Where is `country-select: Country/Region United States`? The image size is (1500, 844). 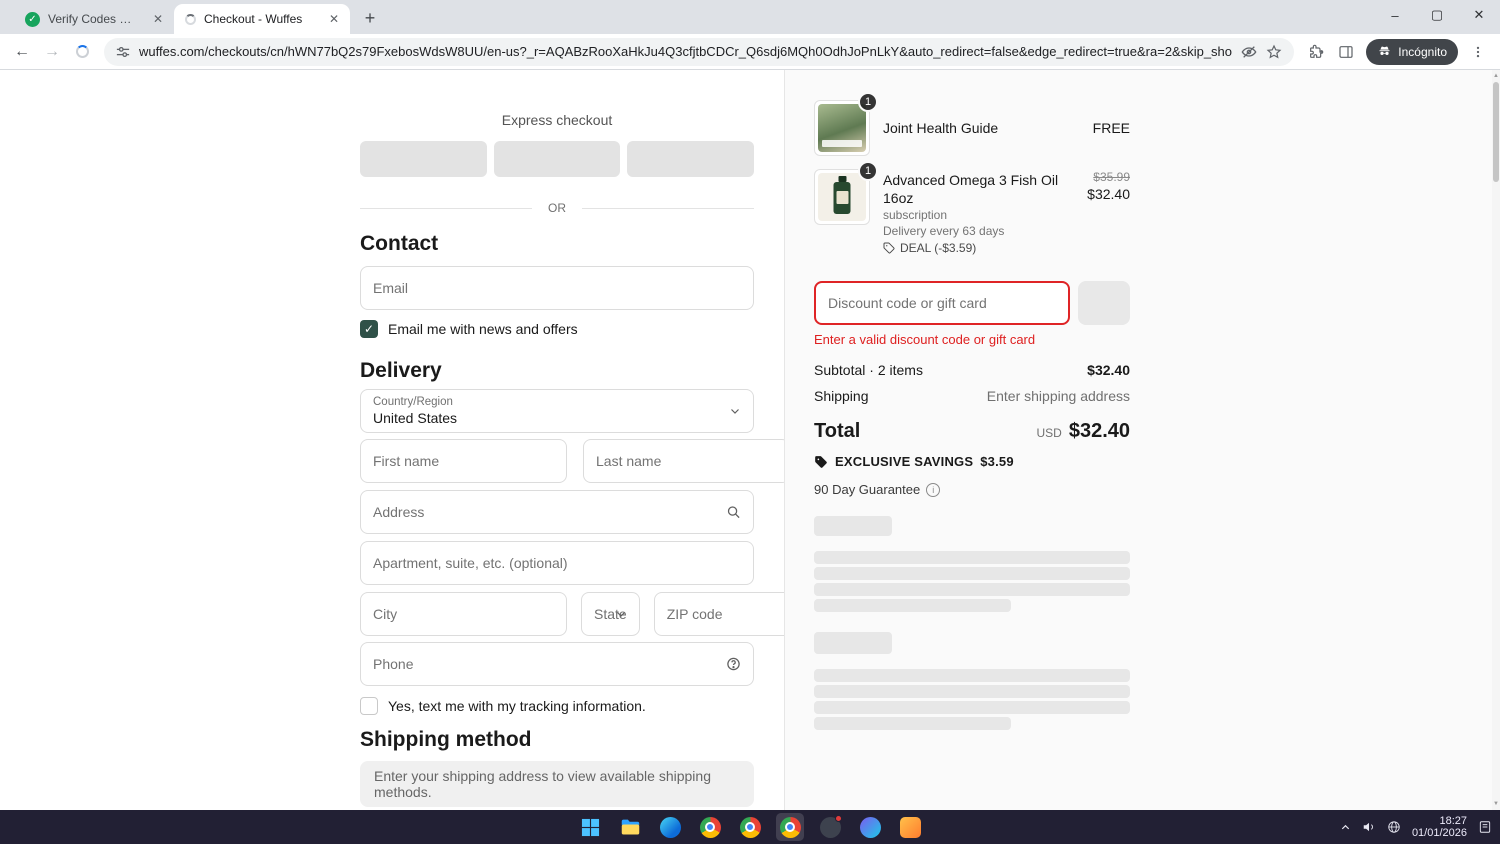 country-select: Country/Region United States is located at coordinates (557, 411).